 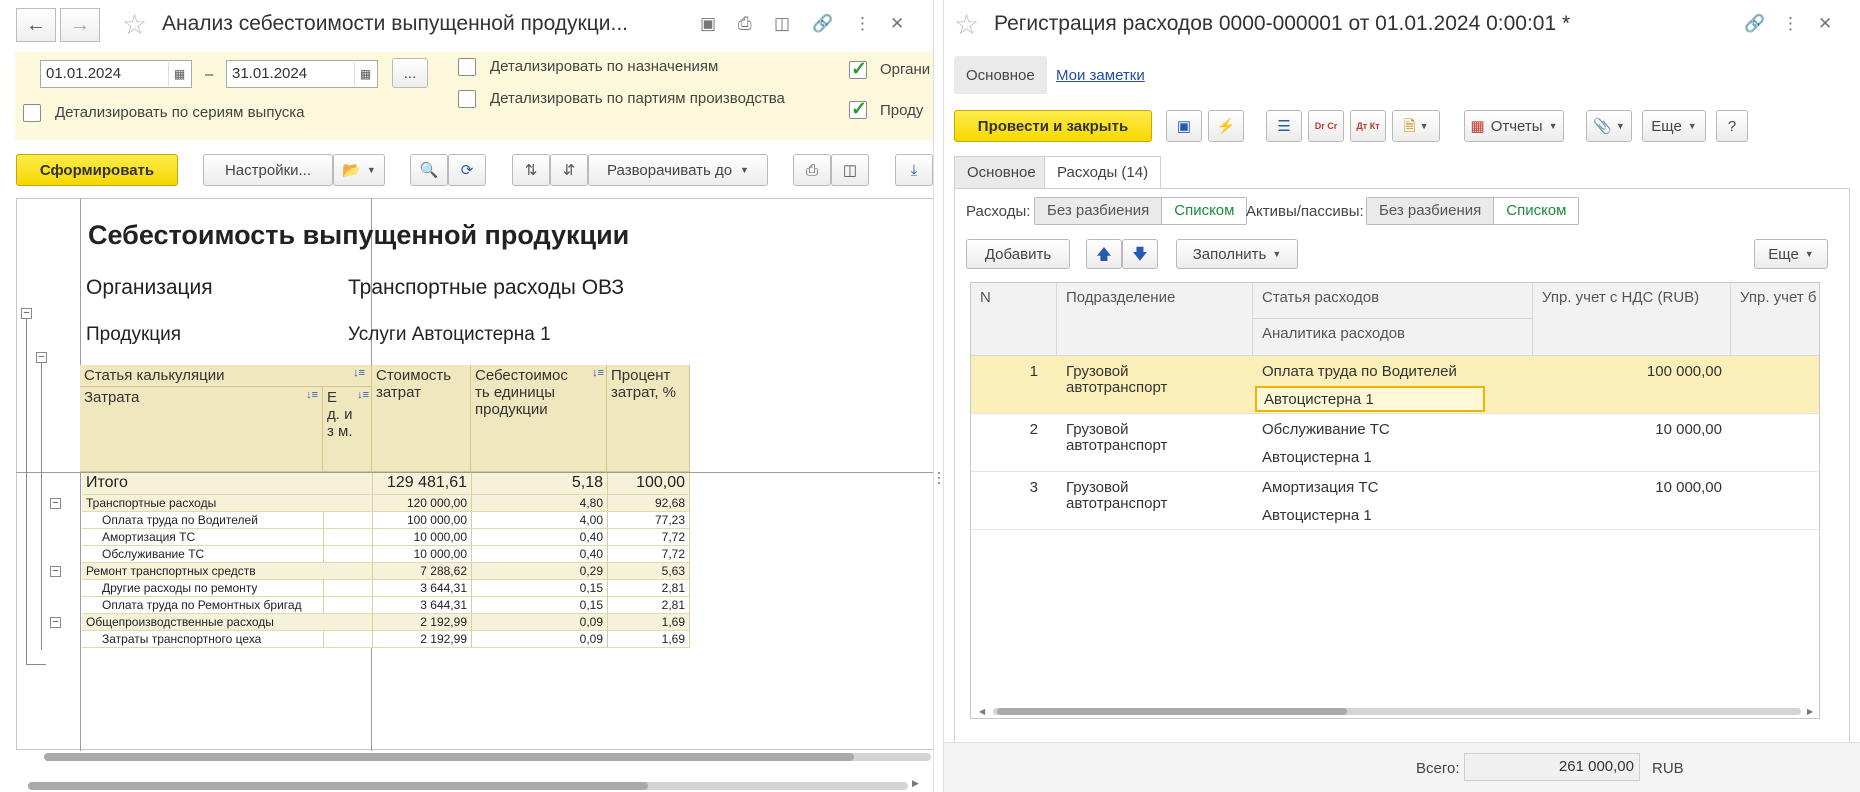 What do you see at coordinates (708, 24) in the screenshot?
I see `save-icon: ▣` at bounding box center [708, 24].